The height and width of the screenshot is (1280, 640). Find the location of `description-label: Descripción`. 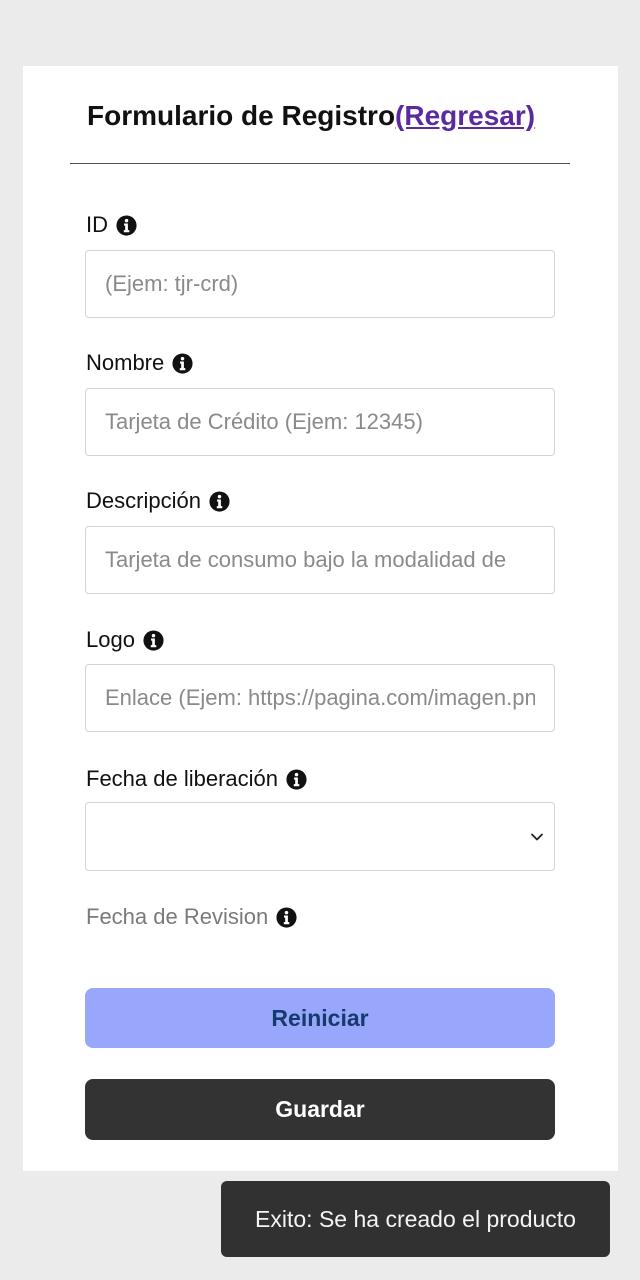

description-label: Descripción is located at coordinates (158, 501).